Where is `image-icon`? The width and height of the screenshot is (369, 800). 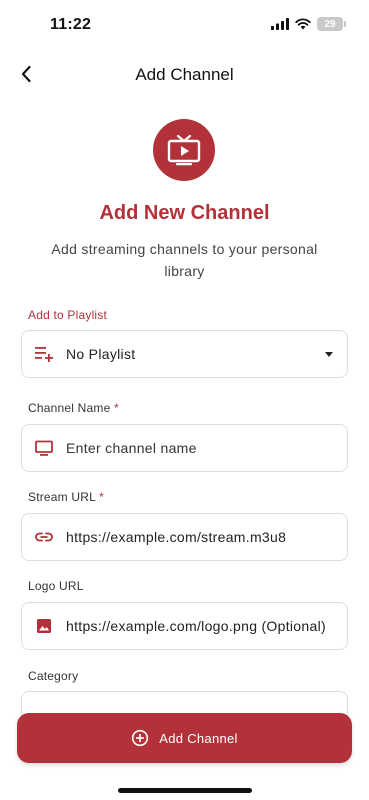 image-icon is located at coordinates (44, 626).